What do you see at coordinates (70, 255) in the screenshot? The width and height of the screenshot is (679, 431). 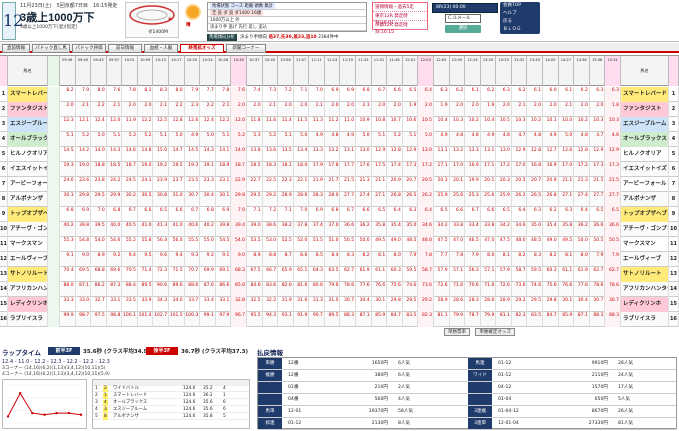 I see `odds-value: 9.1` at bounding box center [70, 255].